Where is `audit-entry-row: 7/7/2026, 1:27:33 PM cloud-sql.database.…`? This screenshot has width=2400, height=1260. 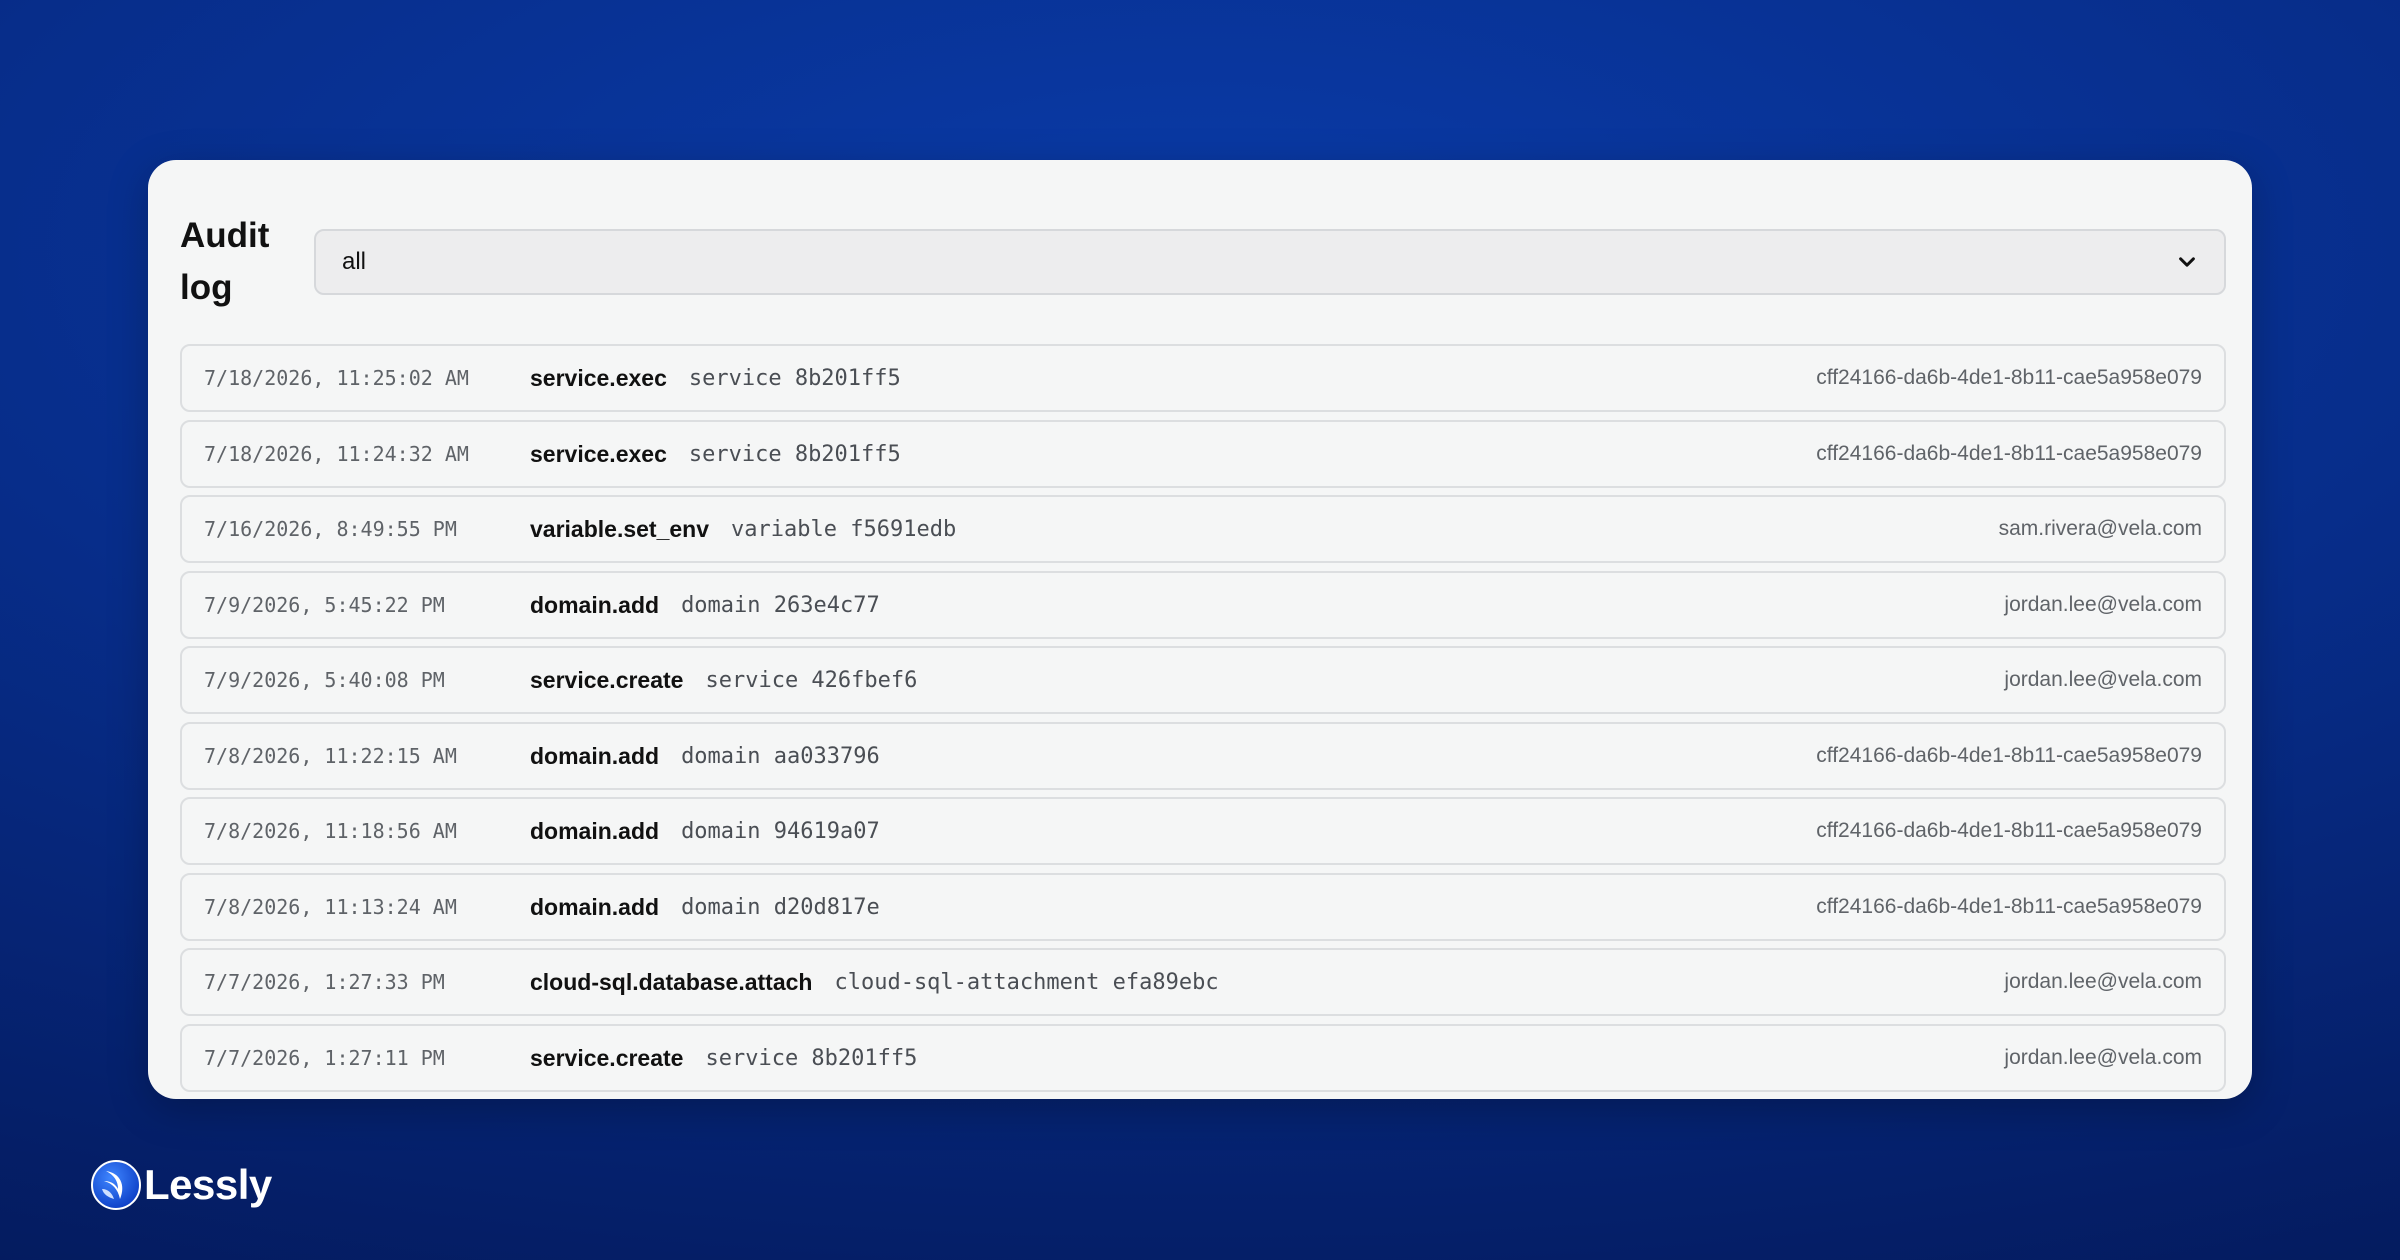 audit-entry-row: 7/7/2026, 1:27:33 PM cloud-sql.database.… is located at coordinates (1203, 982).